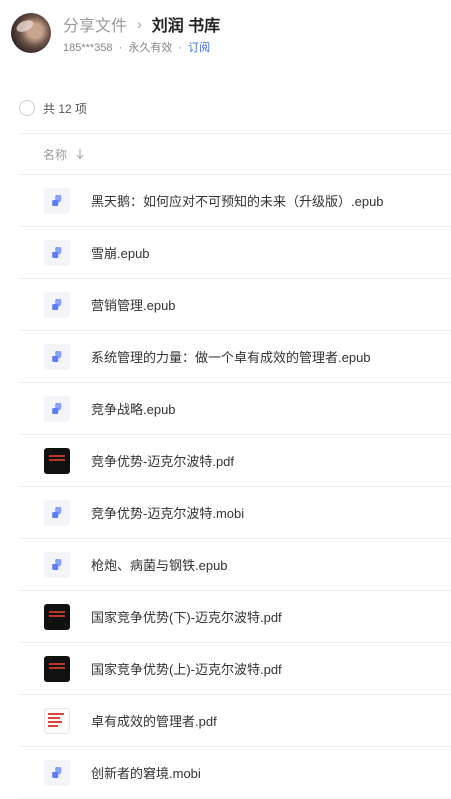 The image size is (451, 799). What do you see at coordinates (235, 721) in the screenshot?
I see `file-row: 卓有成效的管理者.pdf` at bounding box center [235, 721].